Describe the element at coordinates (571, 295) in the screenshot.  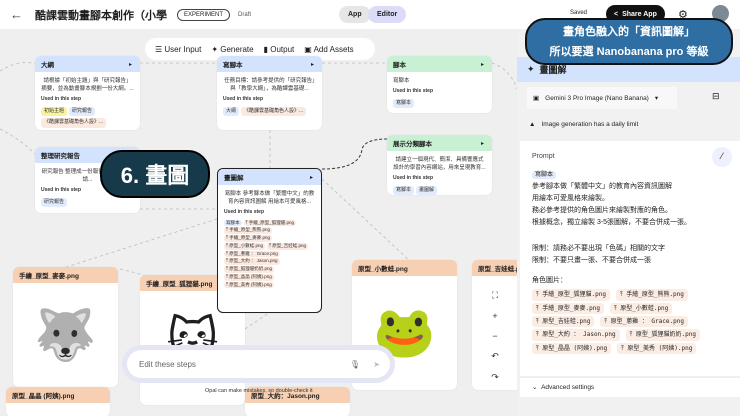
I see `character-file-chip: ⤒ 手繪_原型_狐狸貓.png` at that location.